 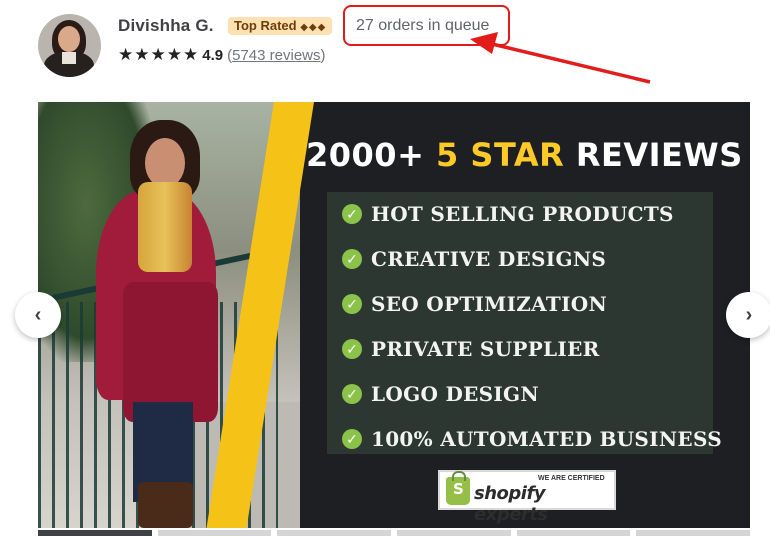 What do you see at coordinates (522, 214) in the screenshot?
I see `feature-label: HOT SELLING PRODUCTS` at bounding box center [522, 214].